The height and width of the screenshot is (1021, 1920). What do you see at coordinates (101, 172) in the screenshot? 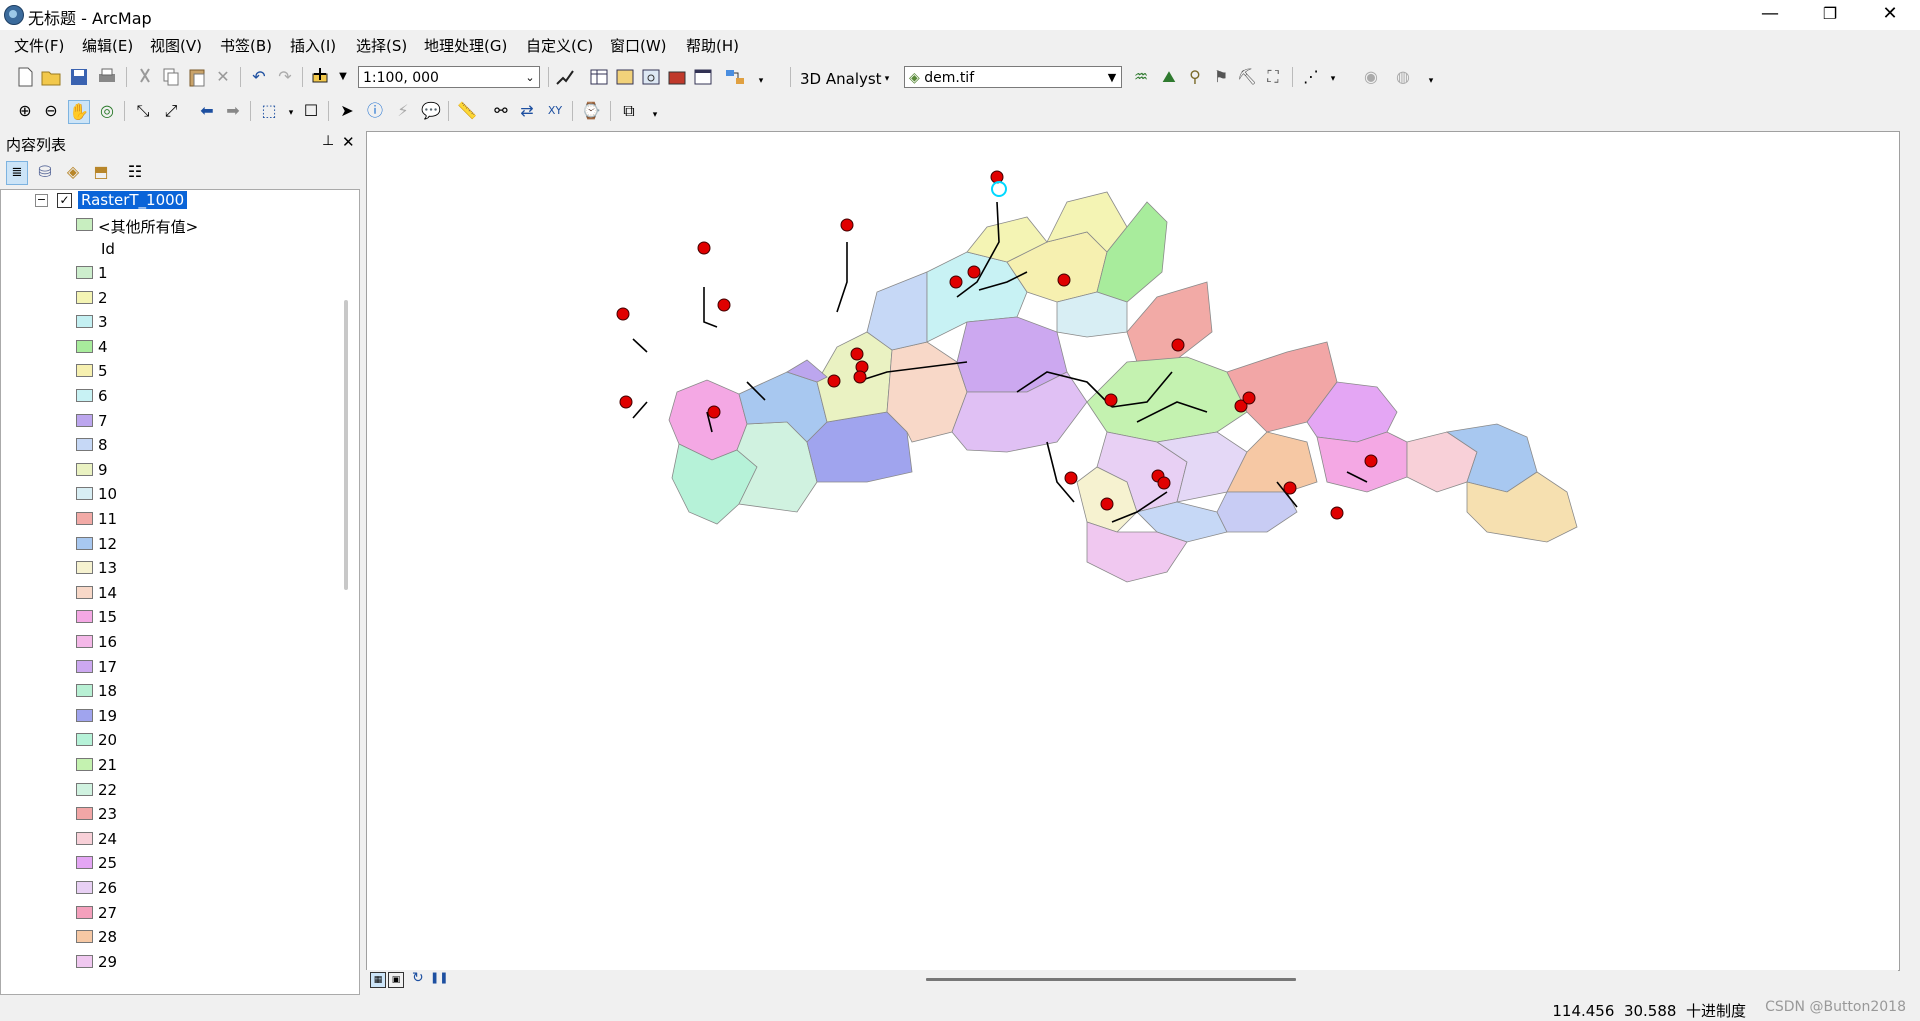
I see `list-by-selection-icon: ⬒` at bounding box center [101, 172].